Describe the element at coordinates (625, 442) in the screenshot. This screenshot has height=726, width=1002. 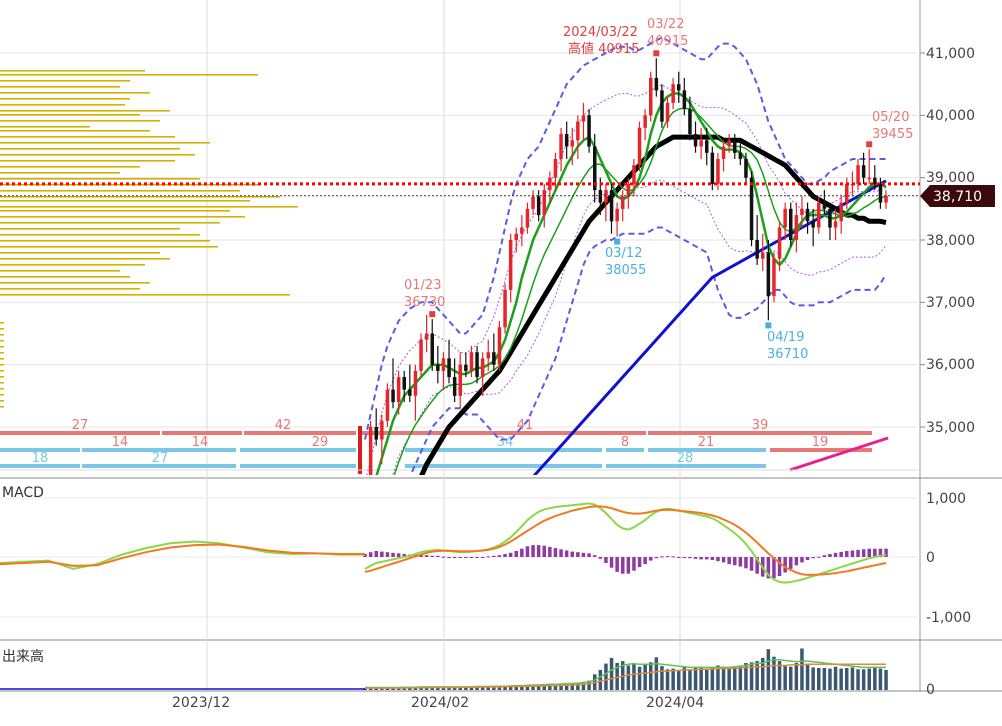
I see `count-label-red: 8` at that location.